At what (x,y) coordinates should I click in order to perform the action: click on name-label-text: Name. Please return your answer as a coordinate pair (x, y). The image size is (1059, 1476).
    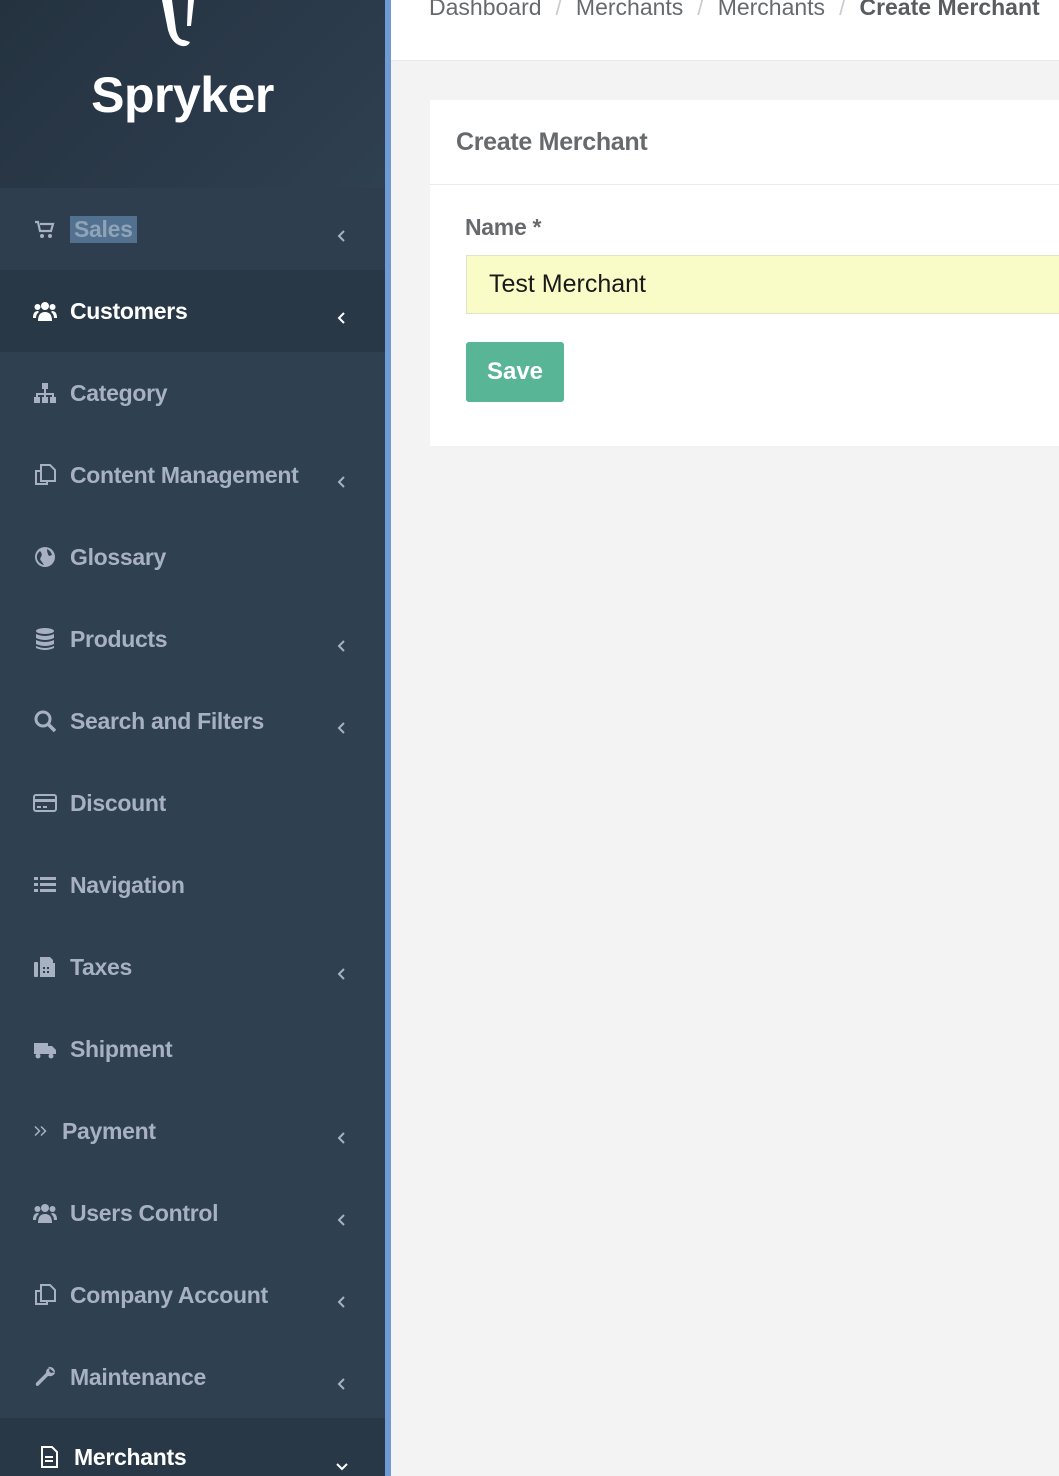
    Looking at the image, I should click on (496, 227).